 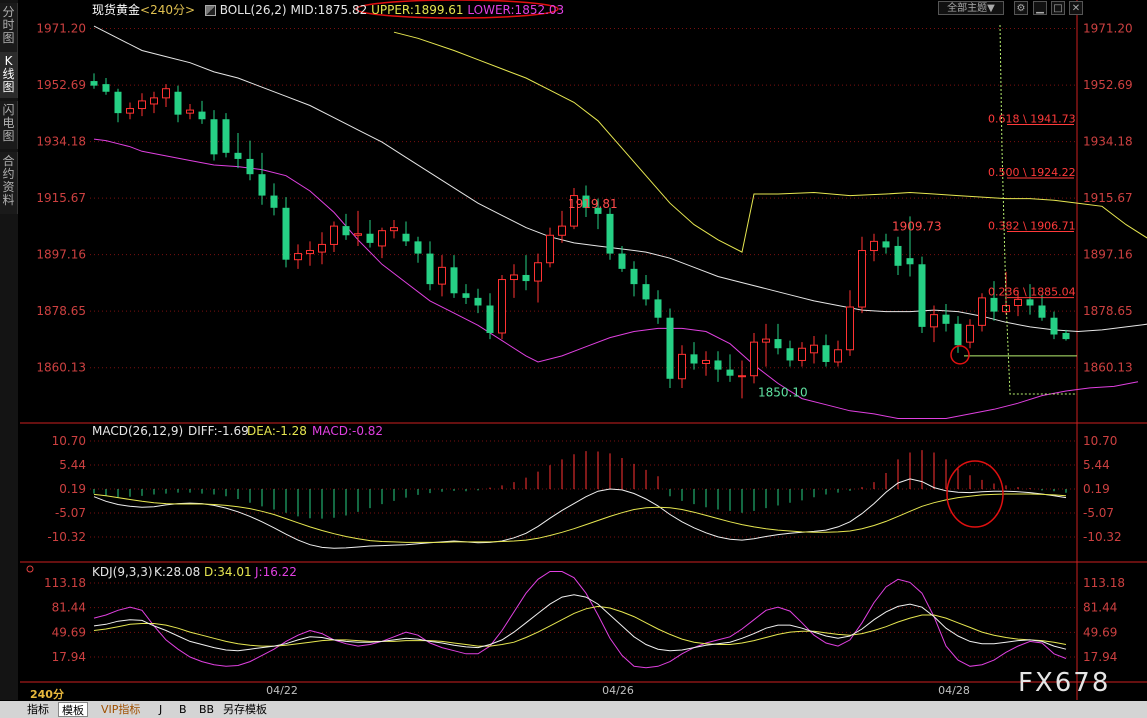 I want to click on high-label: 1909.73, so click(x=917, y=227).